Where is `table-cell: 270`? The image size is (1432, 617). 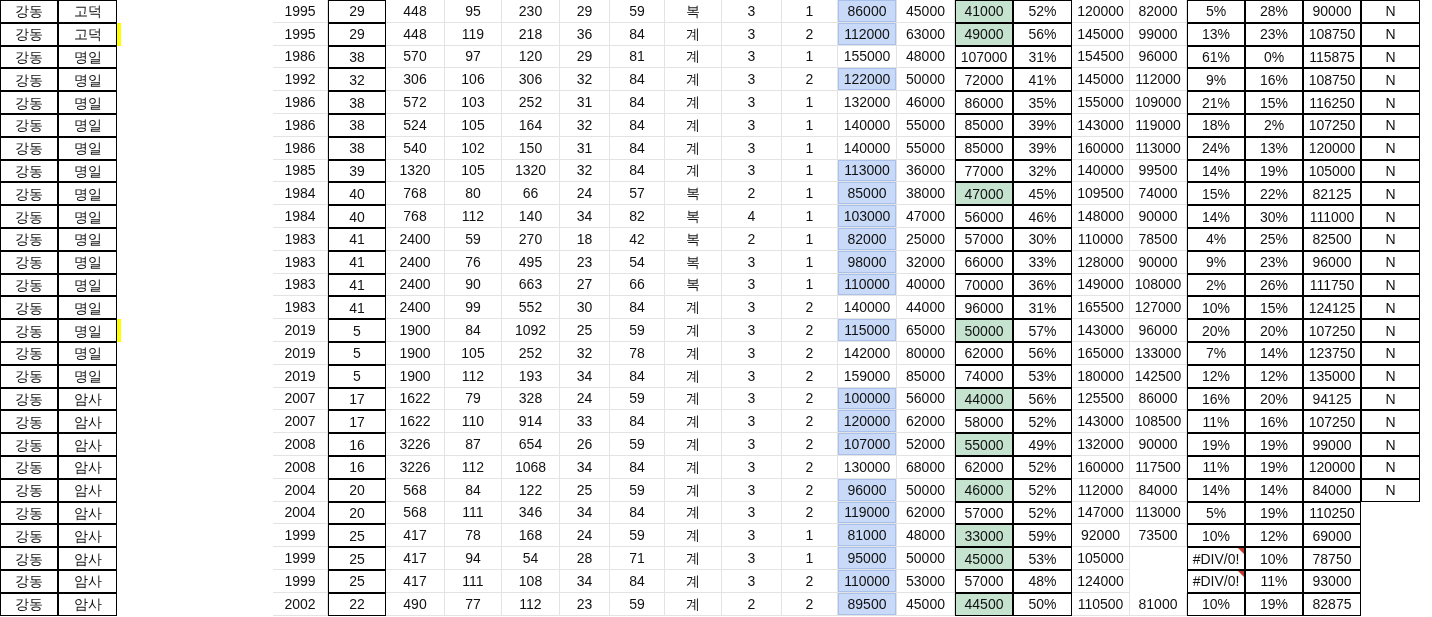
table-cell: 270 is located at coordinates (531, 239).